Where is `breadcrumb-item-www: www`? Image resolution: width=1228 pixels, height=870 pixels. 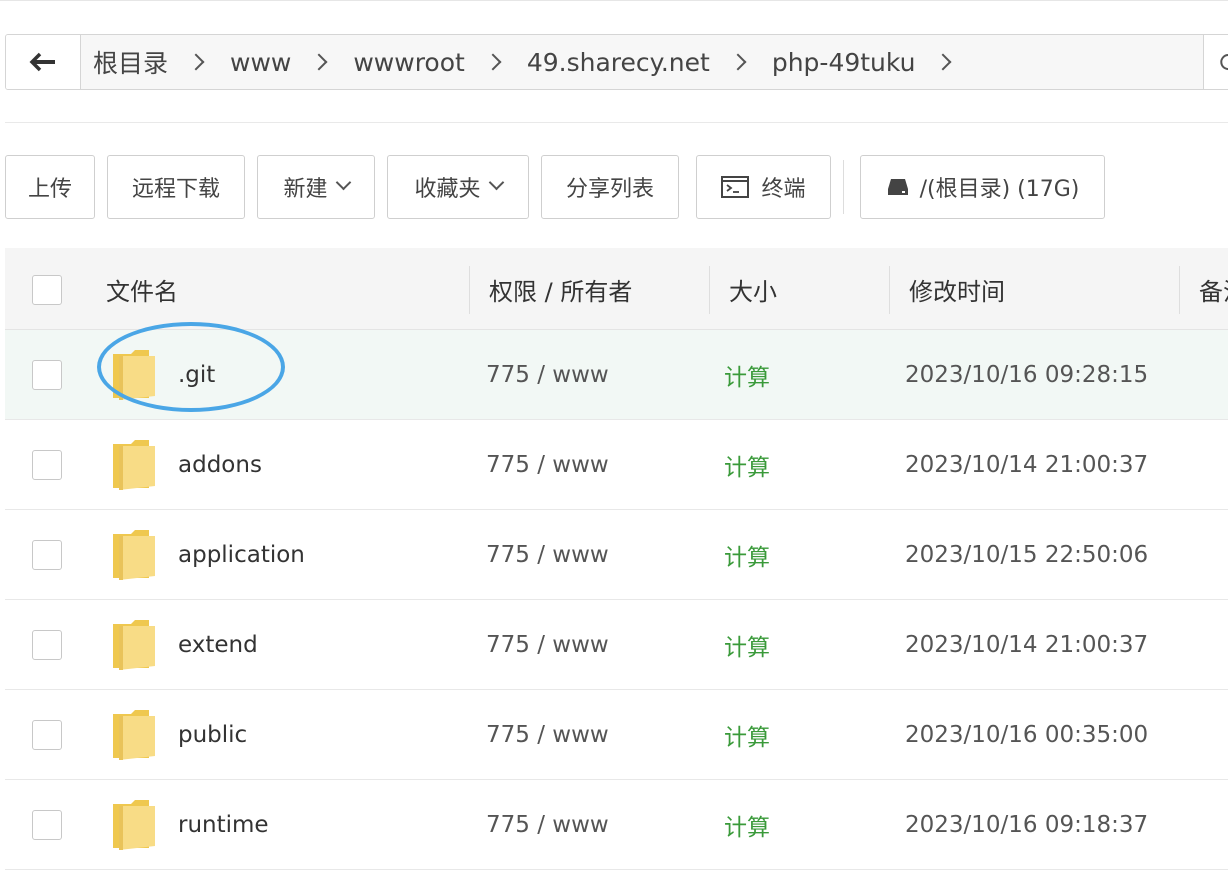
breadcrumb-item-www: www is located at coordinates (260, 62).